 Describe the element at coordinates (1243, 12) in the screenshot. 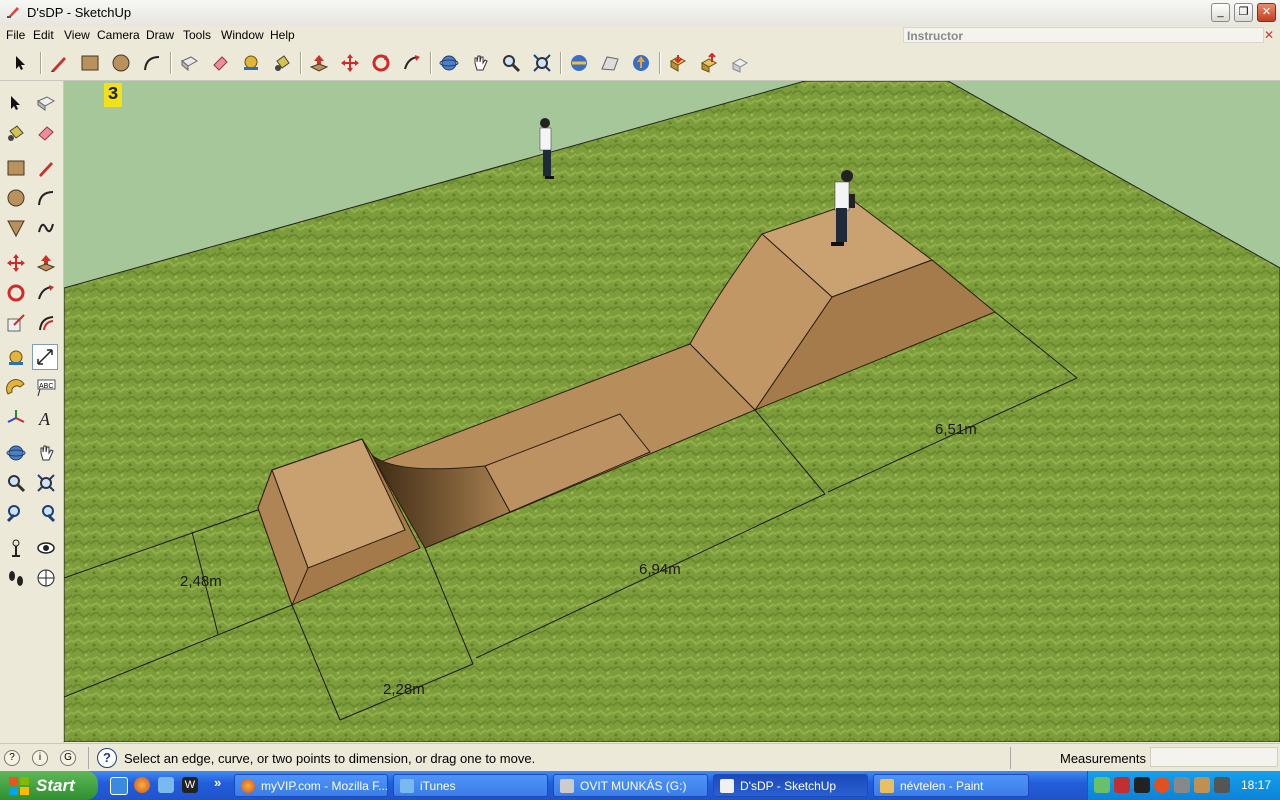

I see `restore-button: ❐` at that location.